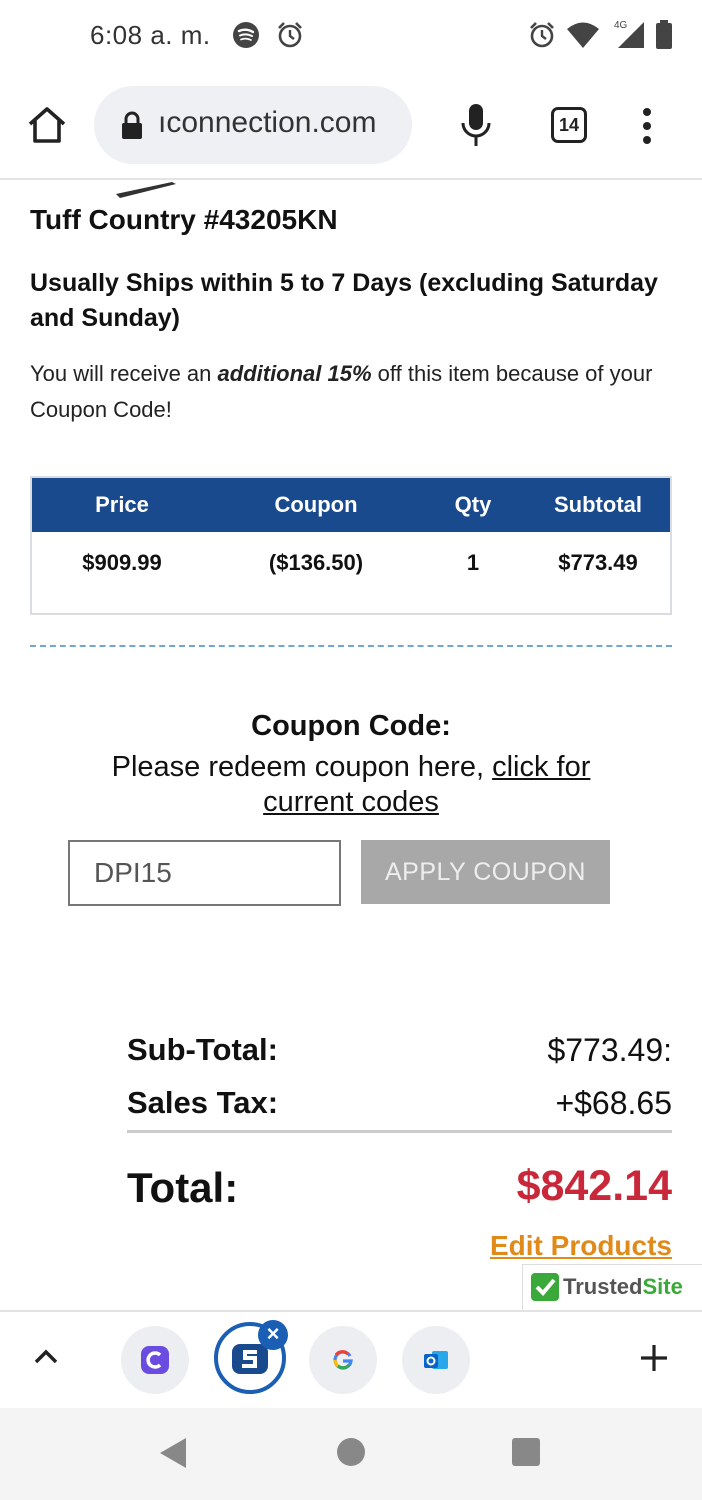 The image size is (702, 1500). I want to click on spotify-icon, so click(246, 35).